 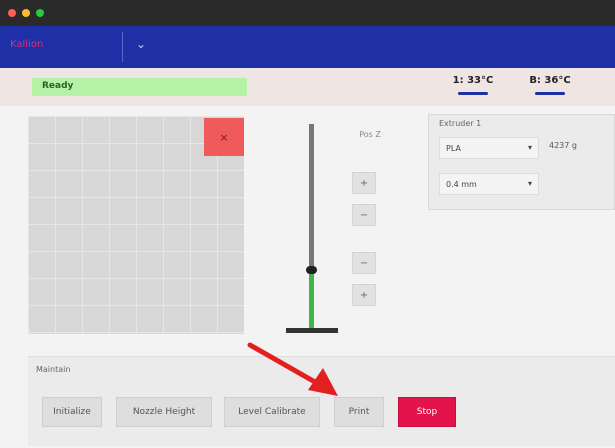 What do you see at coordinates (272, 412) in the screenshot?
I see `level-calibrate-button: Level Calibrate` at bounding box center [272, 412].